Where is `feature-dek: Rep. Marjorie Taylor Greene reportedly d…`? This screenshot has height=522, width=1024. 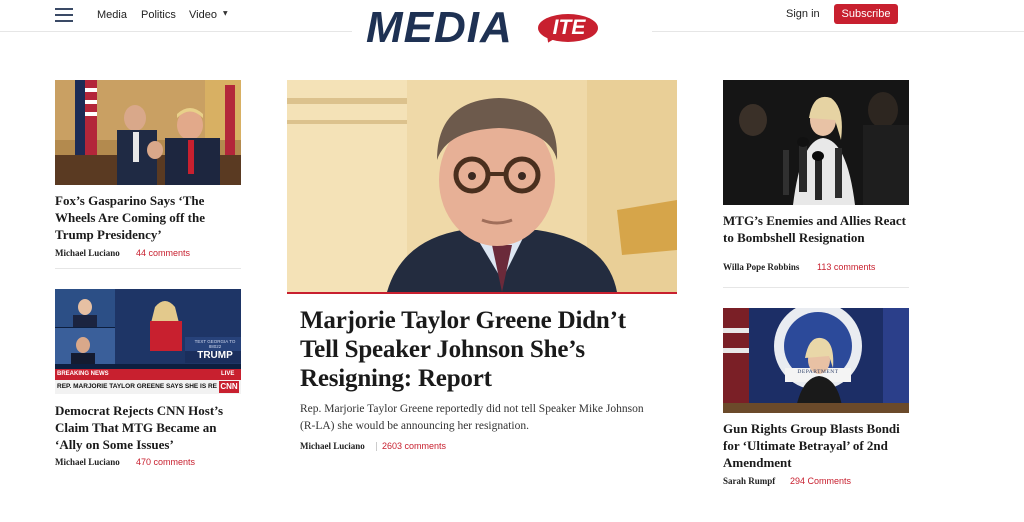
feature-dek: Rep. Marjorie Taylor Greene reportedly d… is located at coordinates (472, 417).